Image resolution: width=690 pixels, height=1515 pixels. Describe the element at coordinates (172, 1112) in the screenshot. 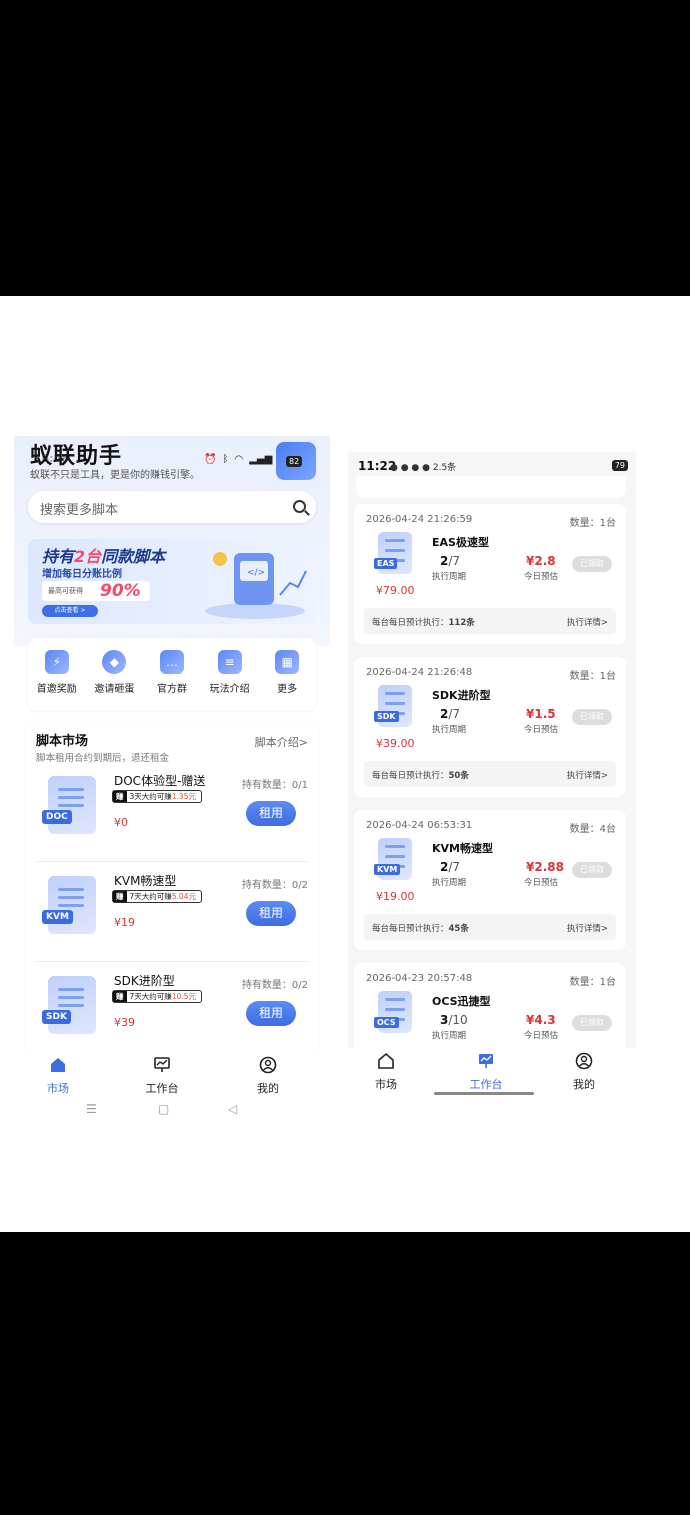

I see `system-nav-bar: ☰ ▢ ◁` at that location.